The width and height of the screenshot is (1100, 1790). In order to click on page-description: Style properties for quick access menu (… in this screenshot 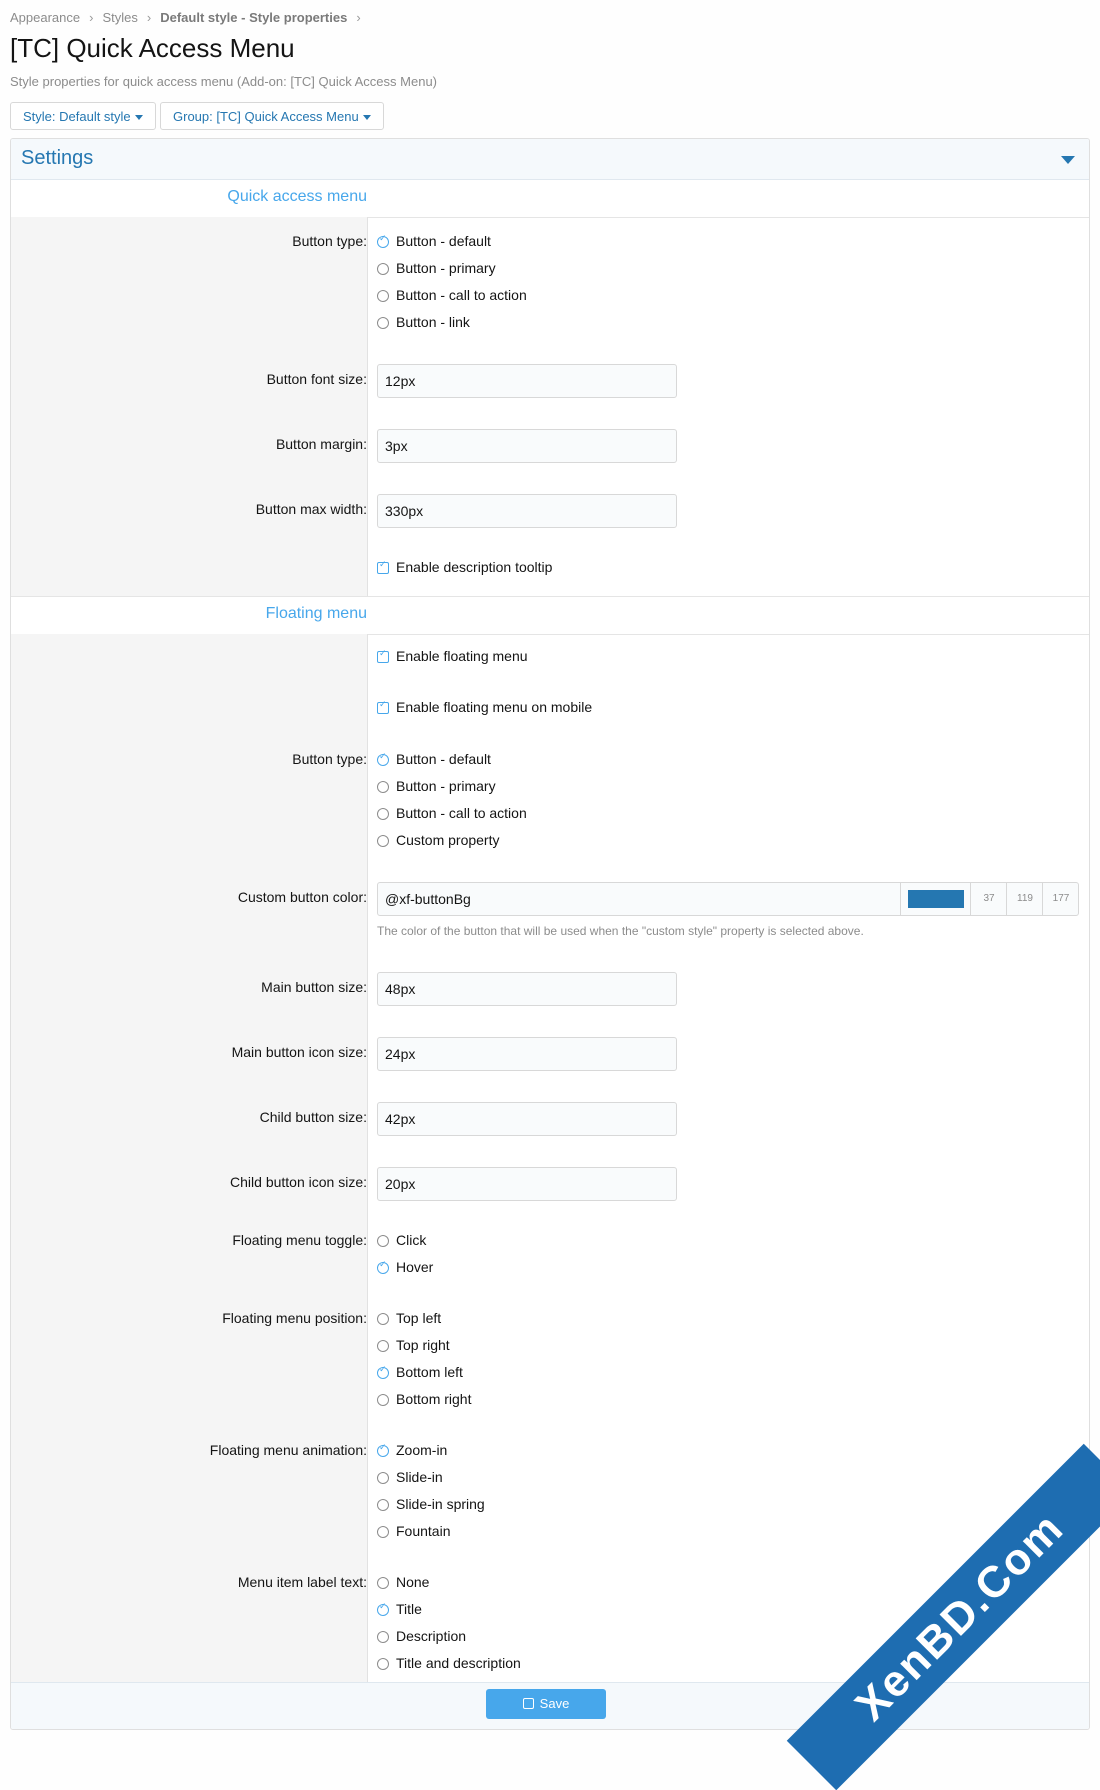, I will do `click(224, 81)`.